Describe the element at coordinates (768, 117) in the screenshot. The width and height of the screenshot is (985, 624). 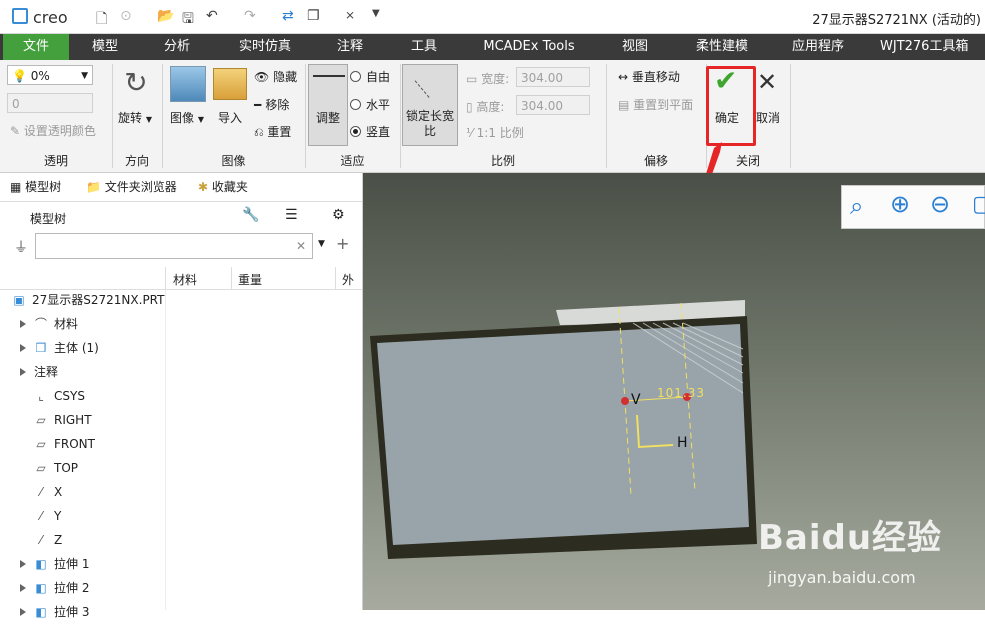
I see `cancel-button: 取消` at that location.